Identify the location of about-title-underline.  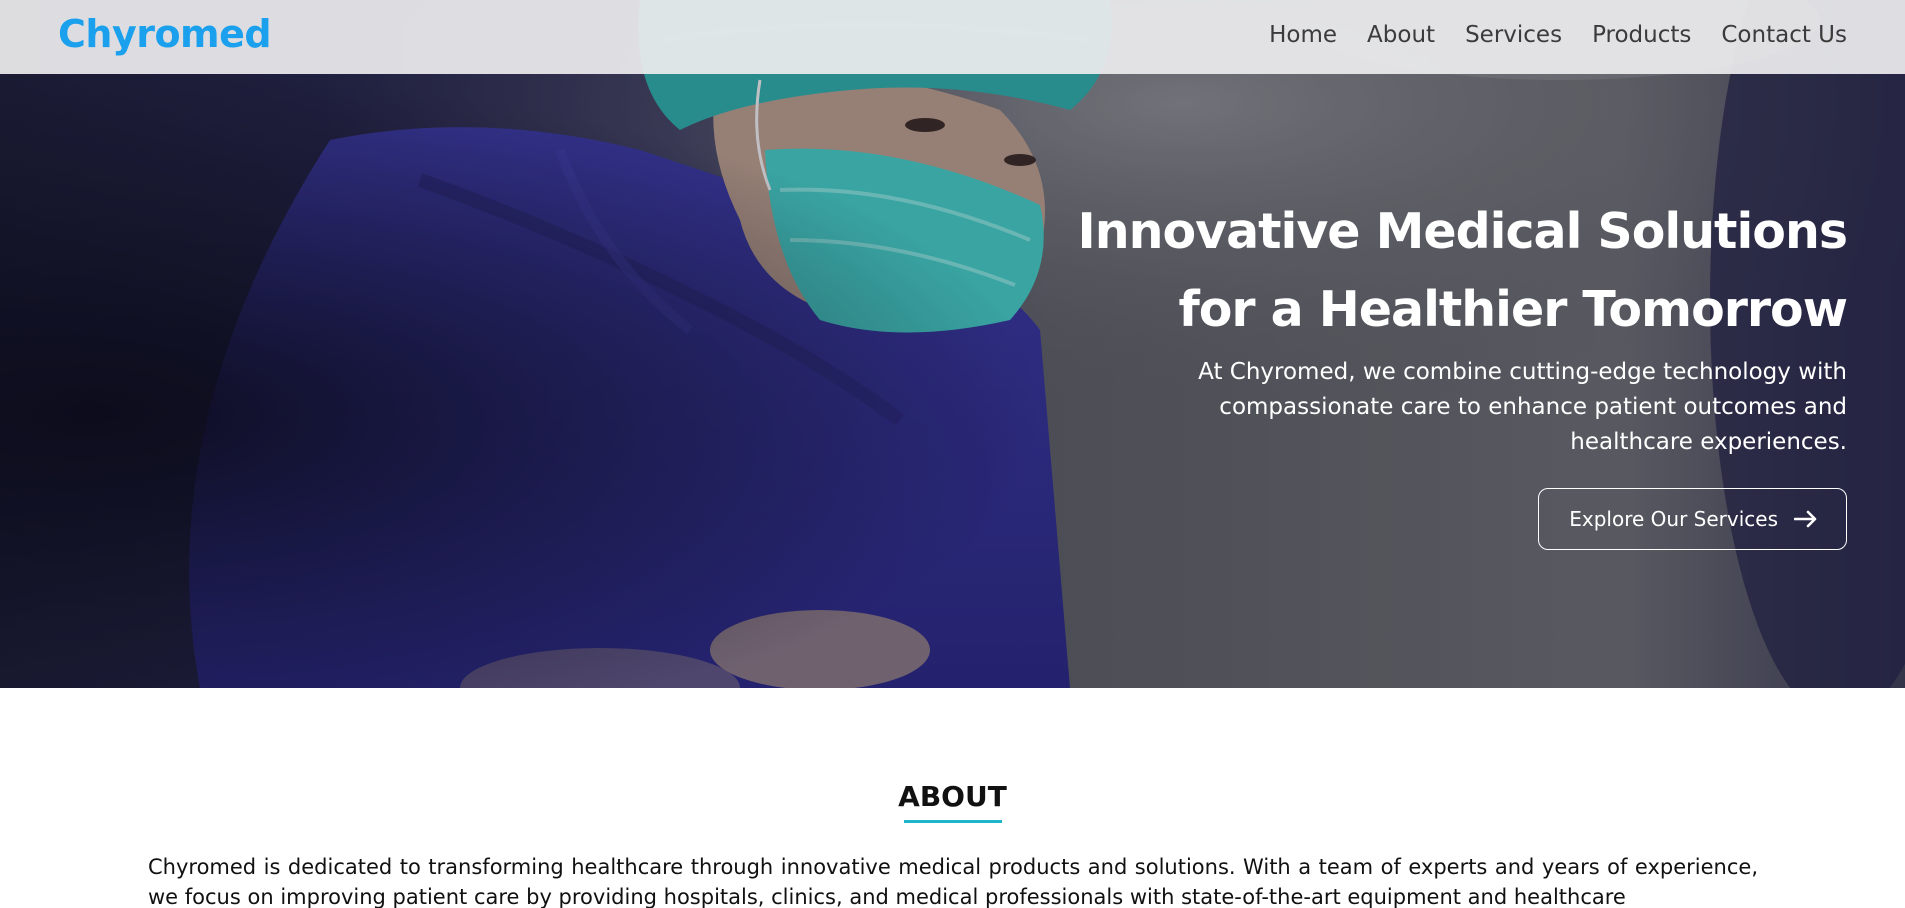
(953, 821).